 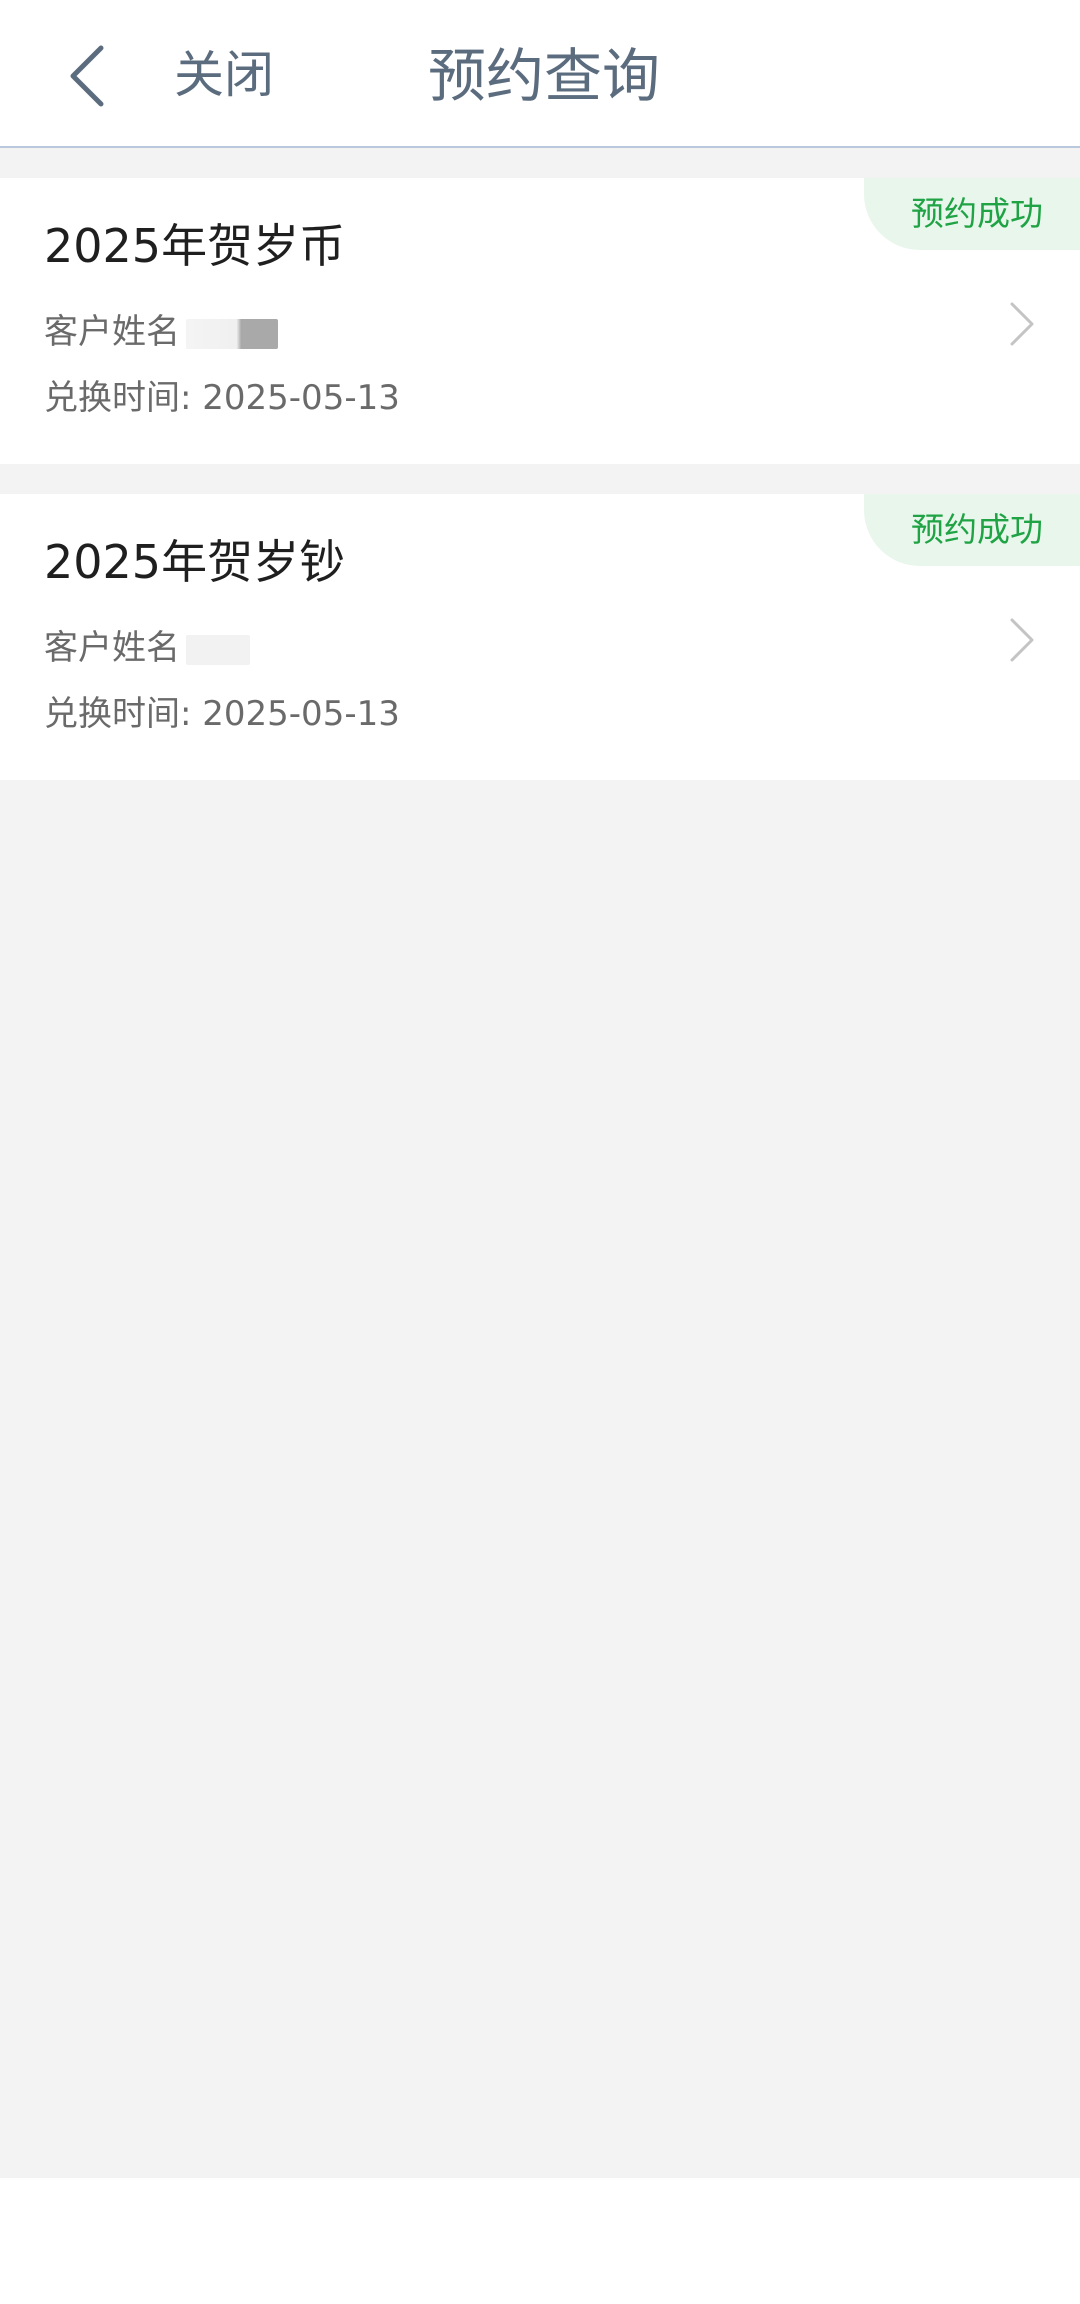 What do you see at coordinates (195, 562) in the screenshot?
I see `card-title: 2025年贺岁钞` at bounding box center [195, 562].